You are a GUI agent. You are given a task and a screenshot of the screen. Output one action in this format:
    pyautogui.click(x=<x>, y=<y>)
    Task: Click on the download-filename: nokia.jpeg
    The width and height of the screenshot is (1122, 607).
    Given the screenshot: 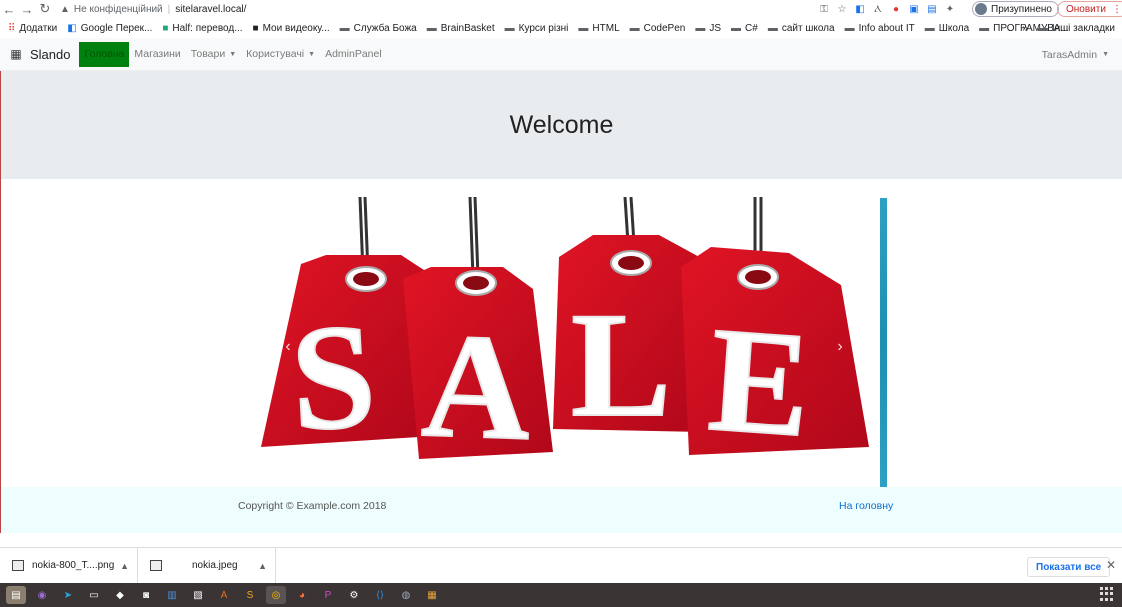 What is the action you would take?
    pyautogui.click(x=215, y=565)
    